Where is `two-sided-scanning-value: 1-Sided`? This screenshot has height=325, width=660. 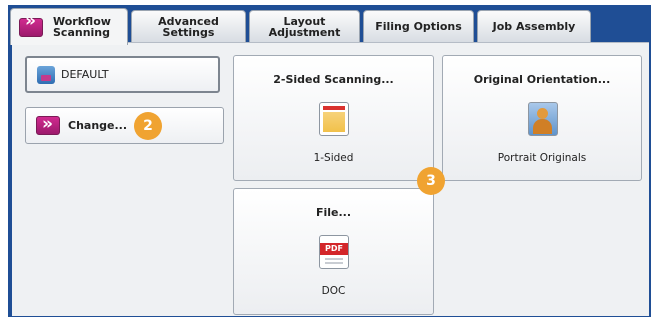 two-sided-scanning-value: 1-Sided is located at coordinates (333, 158).